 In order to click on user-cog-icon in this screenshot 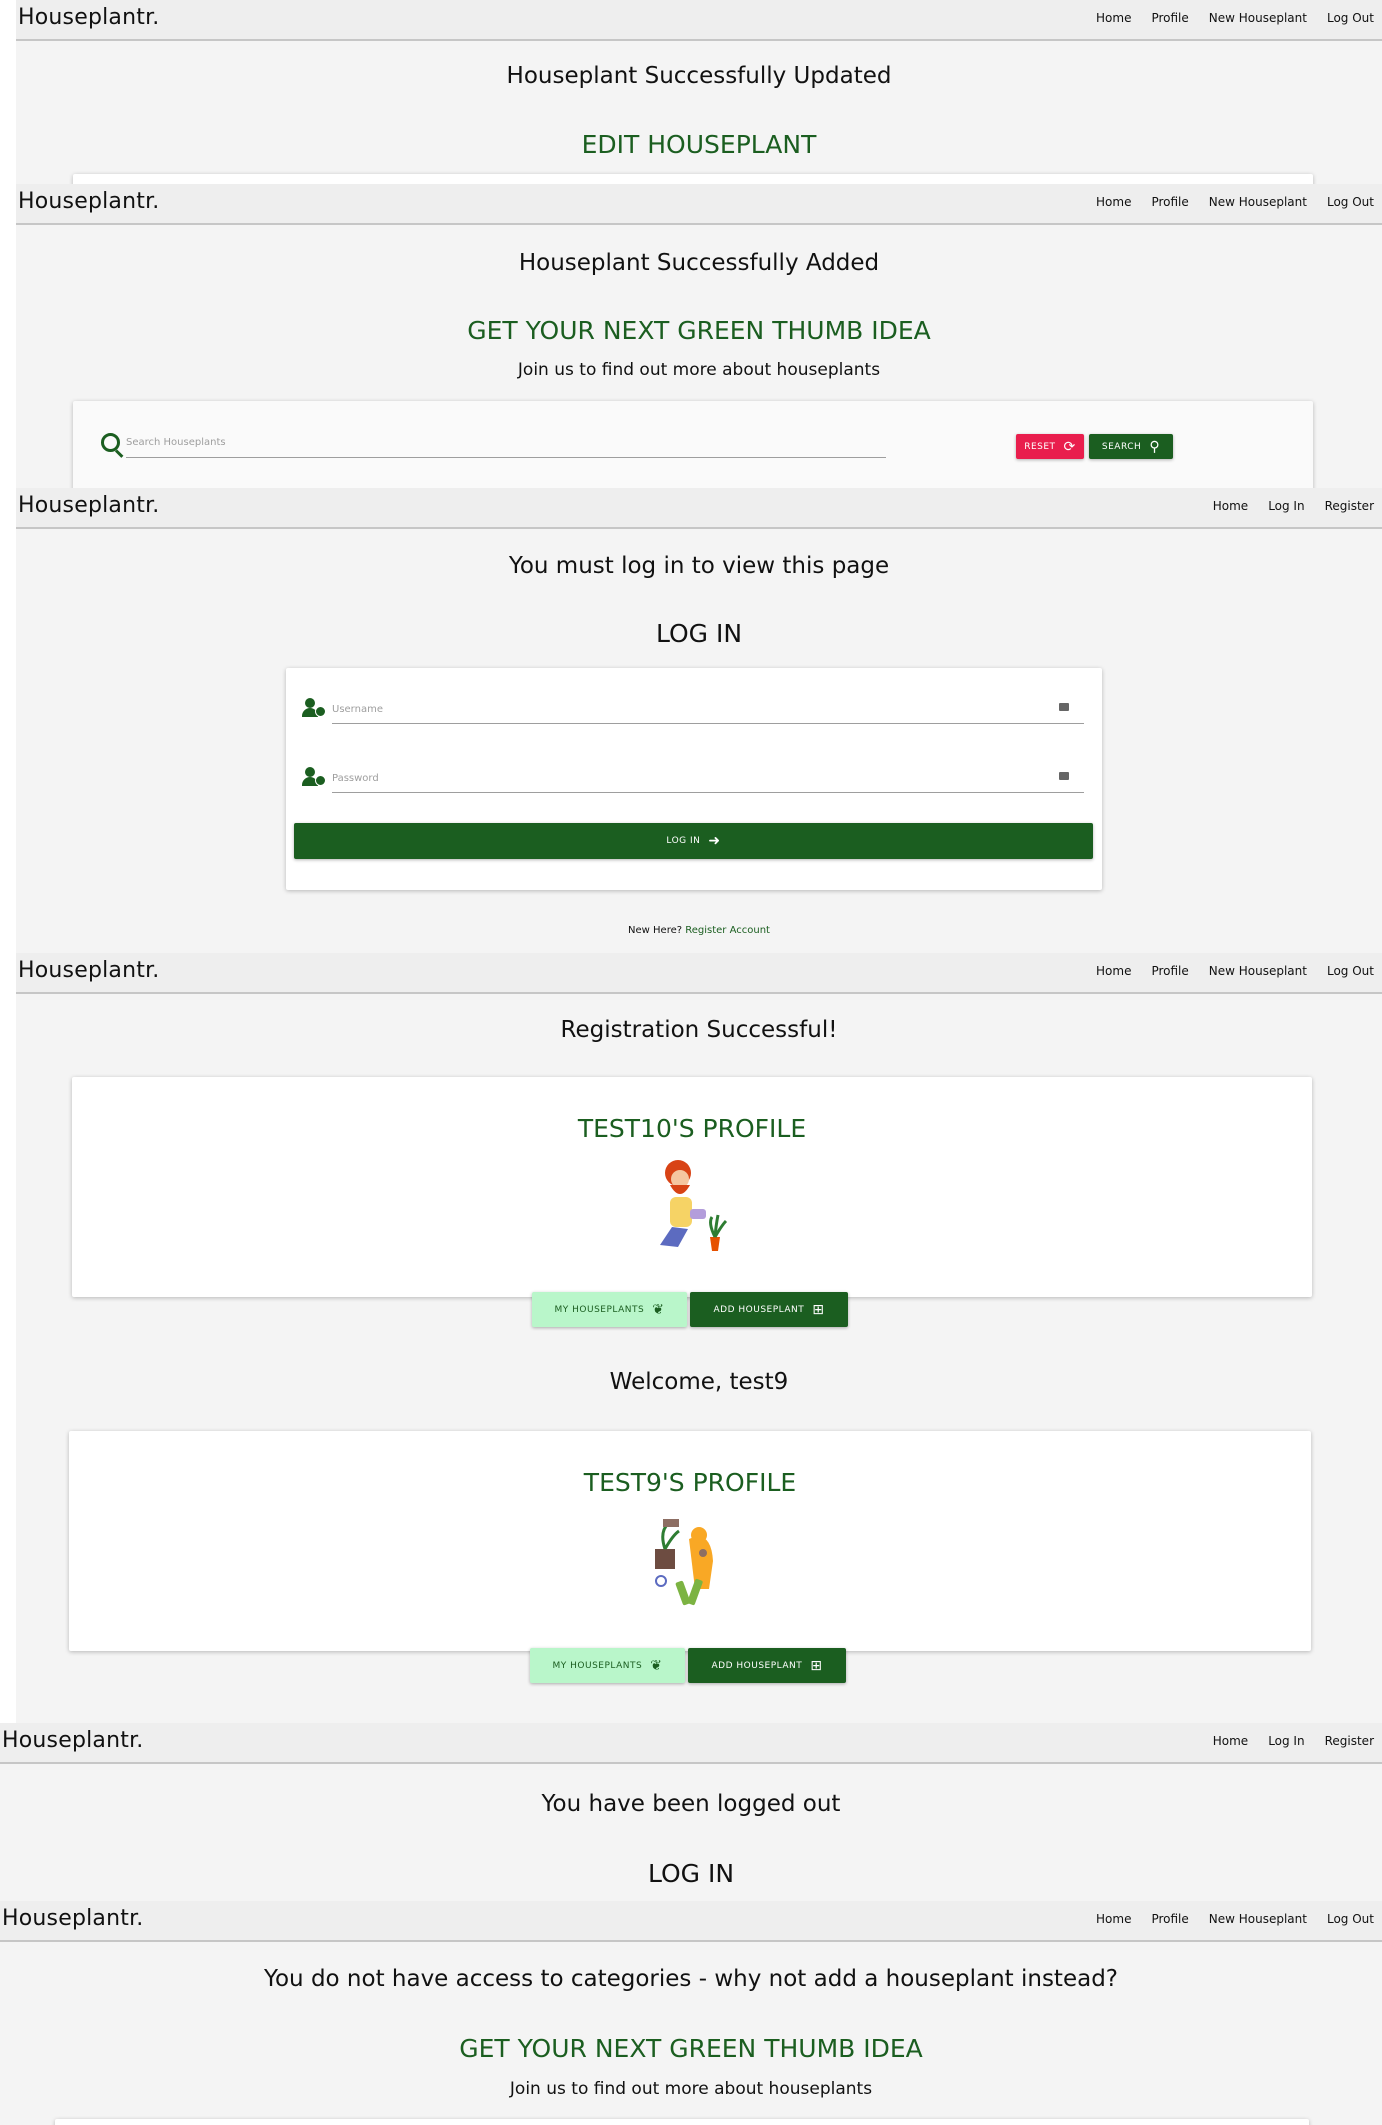, I will do `click(314, 708)`.